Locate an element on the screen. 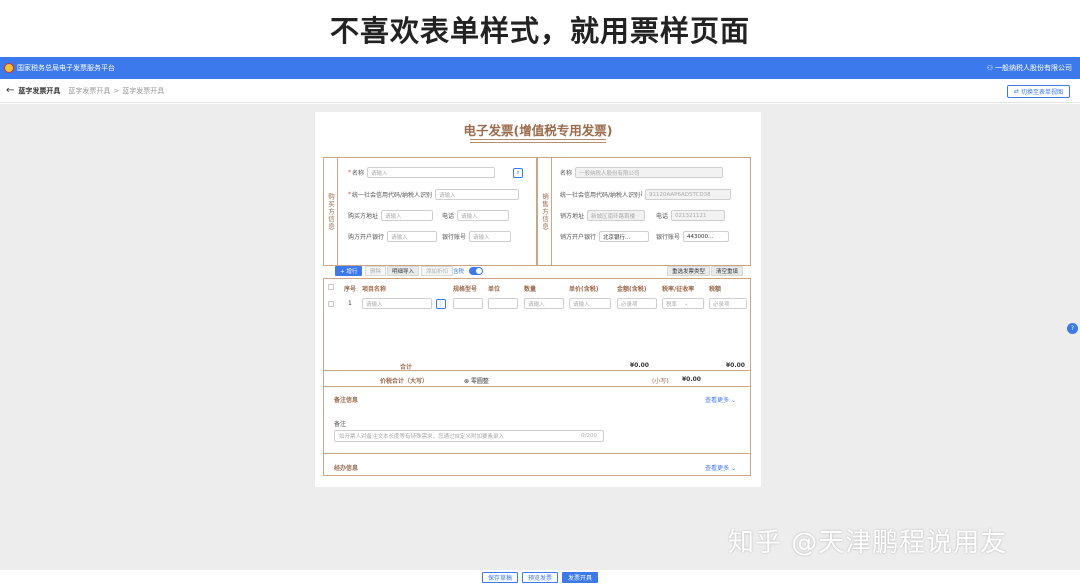  tax-amount-input: 必录项 is located at coordinates (728, 303).